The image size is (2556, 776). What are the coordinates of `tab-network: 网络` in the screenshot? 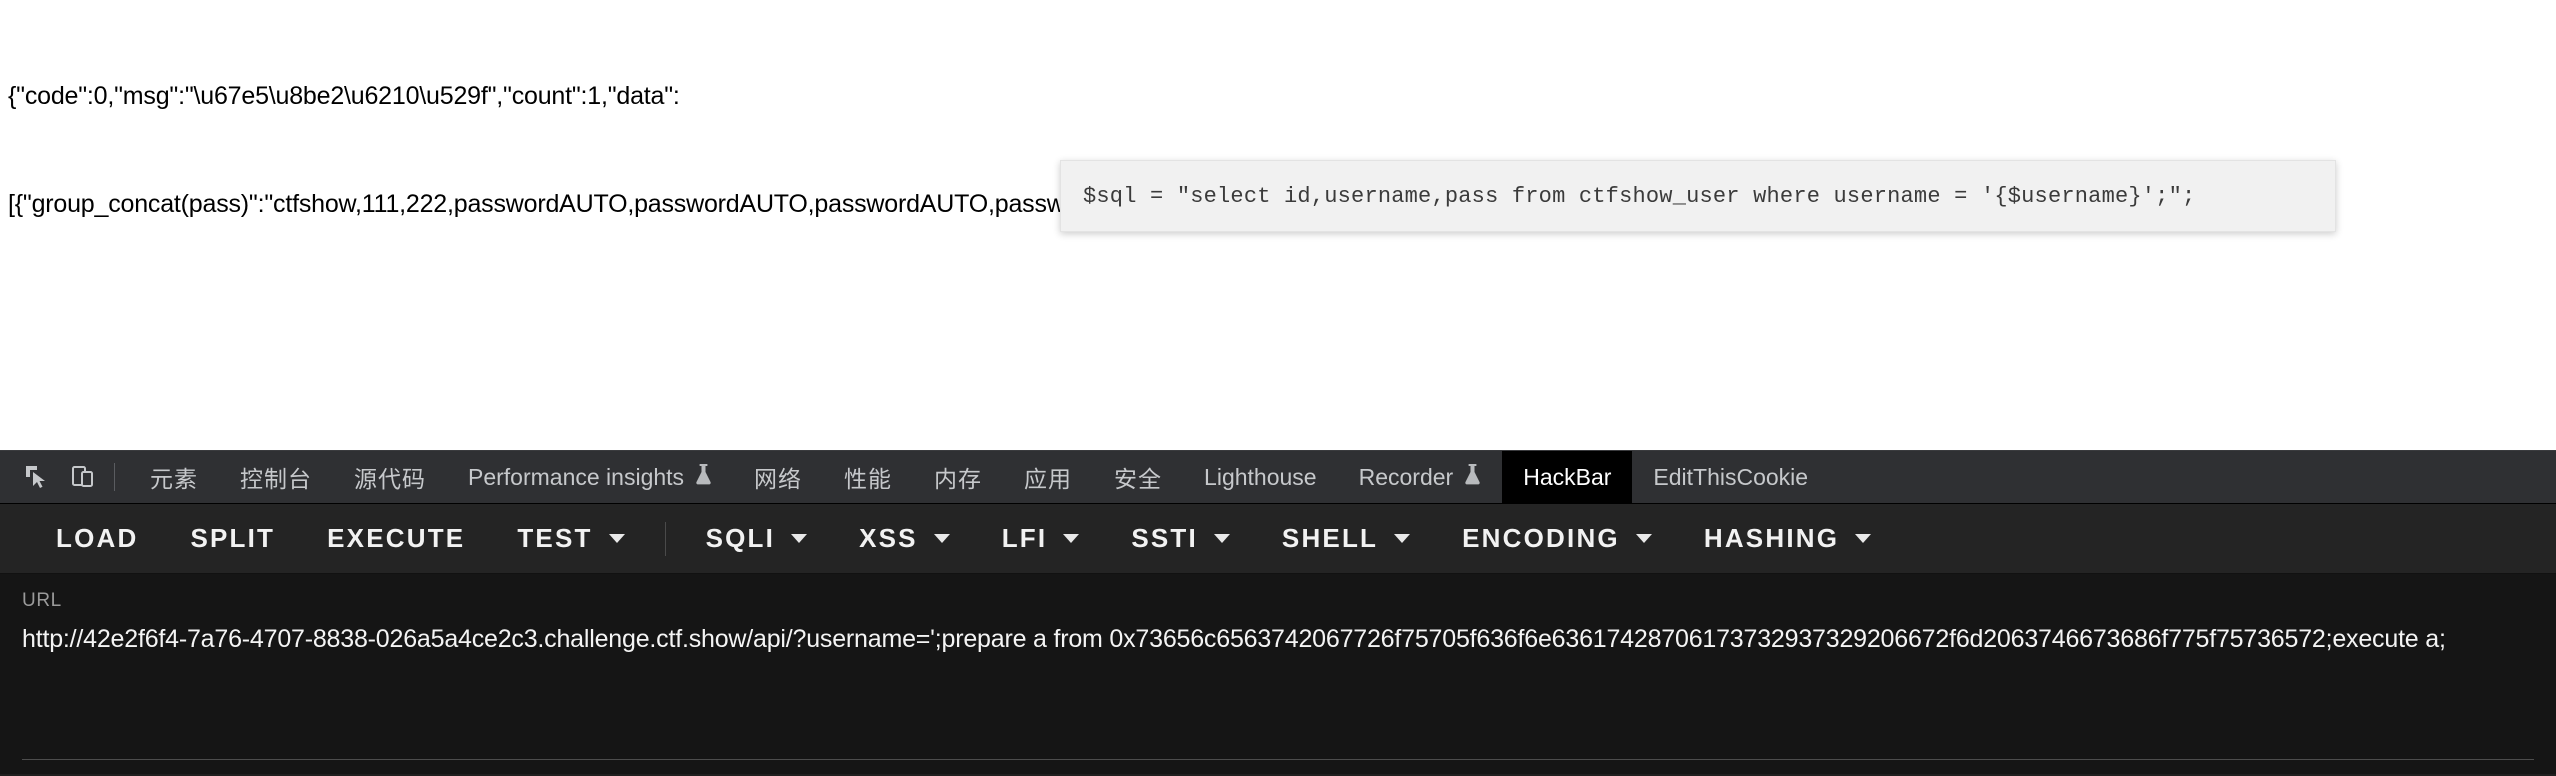 It's located at (778, 477).